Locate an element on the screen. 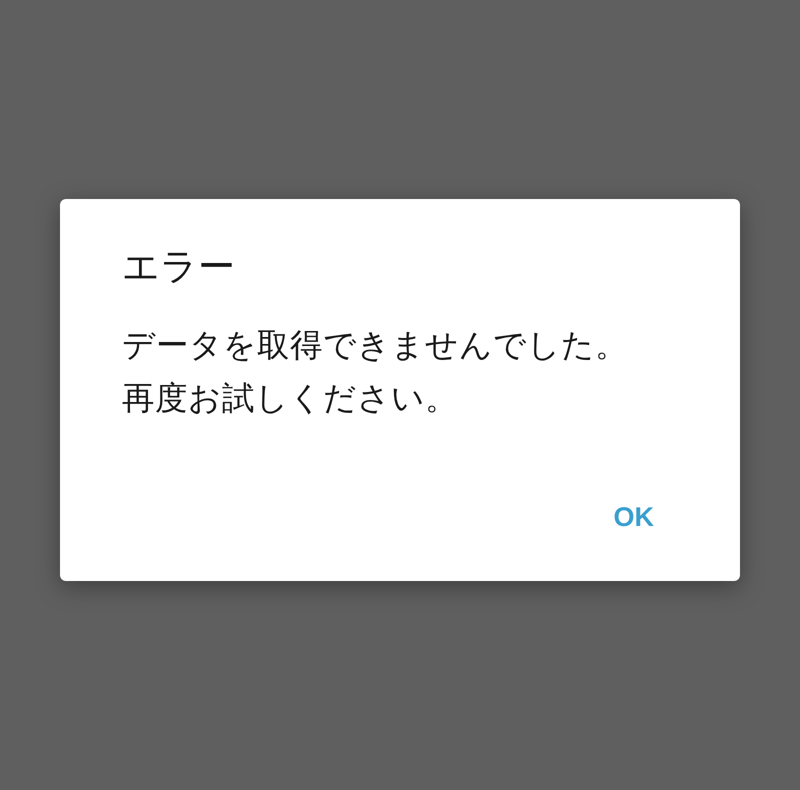 The image size is (800, 790). ok-button: OK is located at coordinates (634, 516).